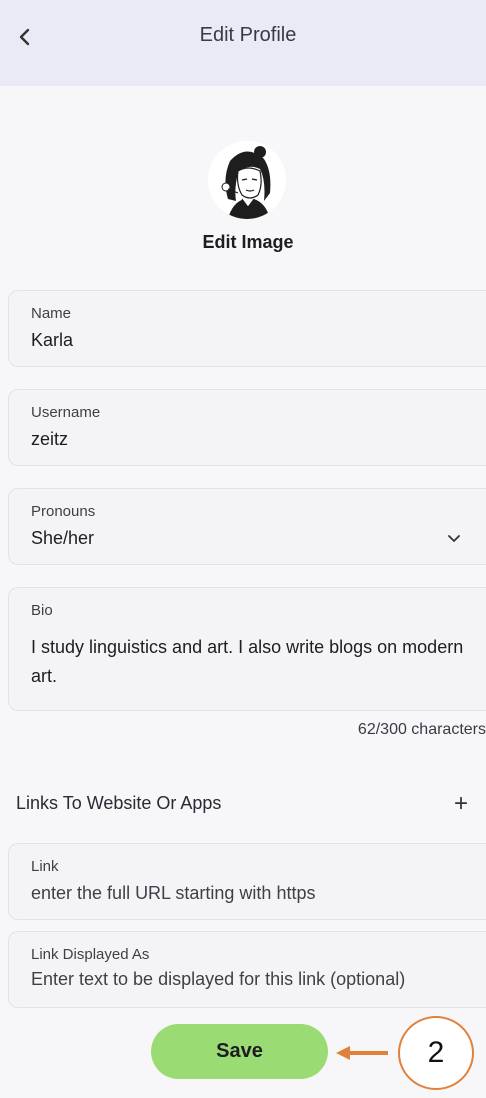  What do you see at coordinates (454, 538) in the screenshot?
I see `chevron-down-icon` at bounding box center [454, 538].